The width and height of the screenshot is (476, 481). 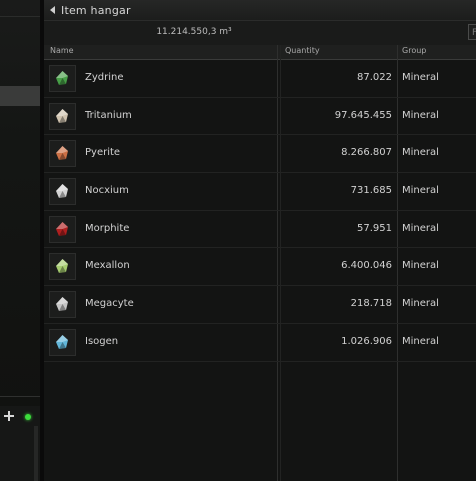 What do you see at coordinates (260, 52) in the screenshot?
I see `column-headers: Name Quantity Group` at bounding box center [260, 52].